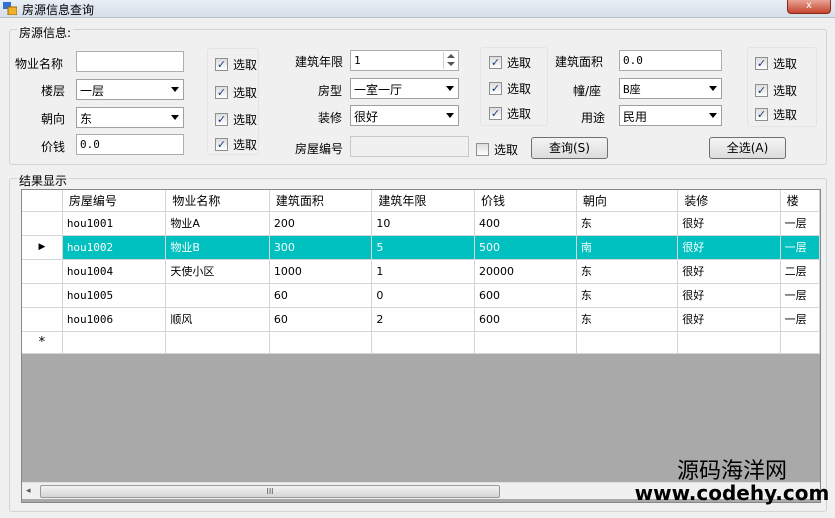 The image size is (835, 518). I want to click on select-property-name-checkbox: ✓ 选取, so click(236, 64).